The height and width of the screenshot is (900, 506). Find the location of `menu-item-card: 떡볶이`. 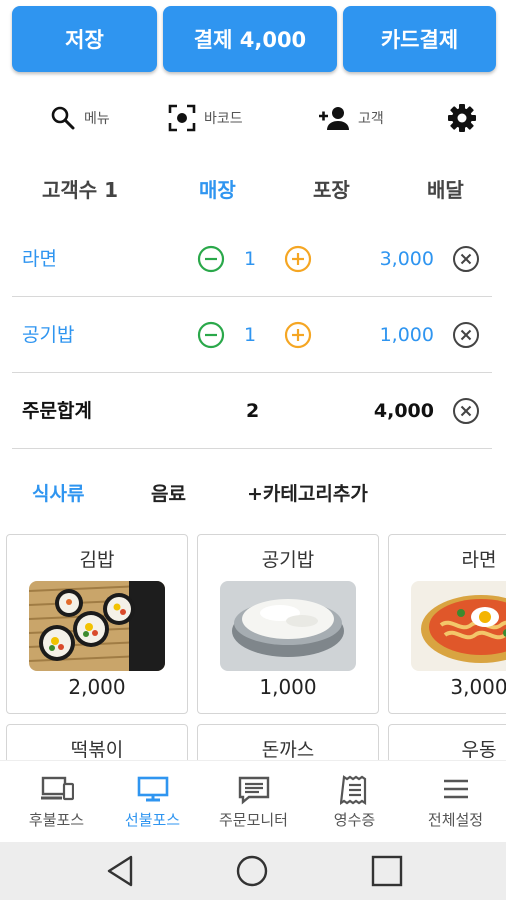

menu-item-card: 떡볶이 is located at coordinates (97, 742).